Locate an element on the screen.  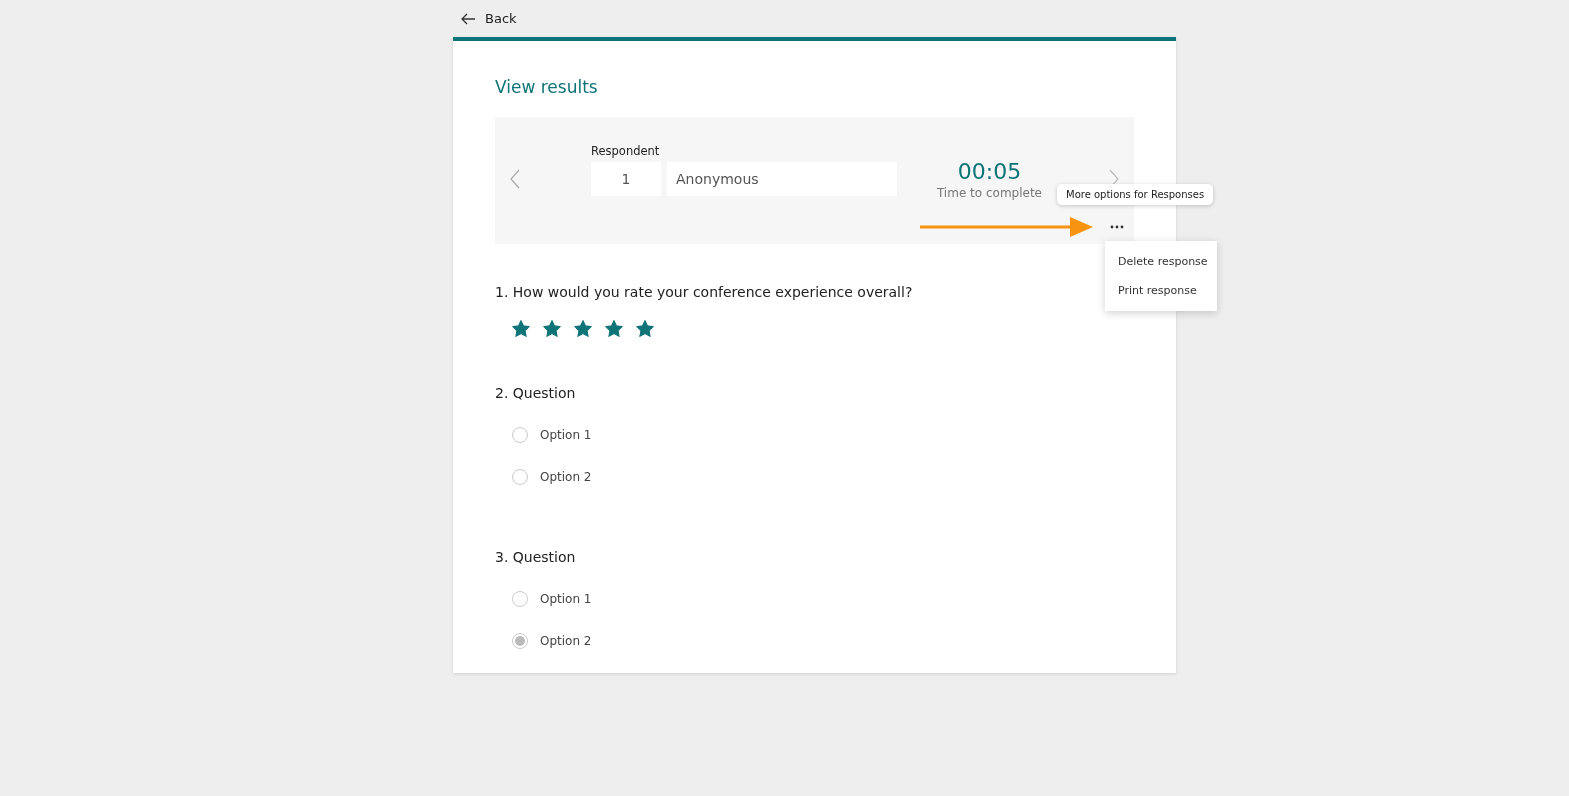
back-button: Back is located at coordinates (489, 18).